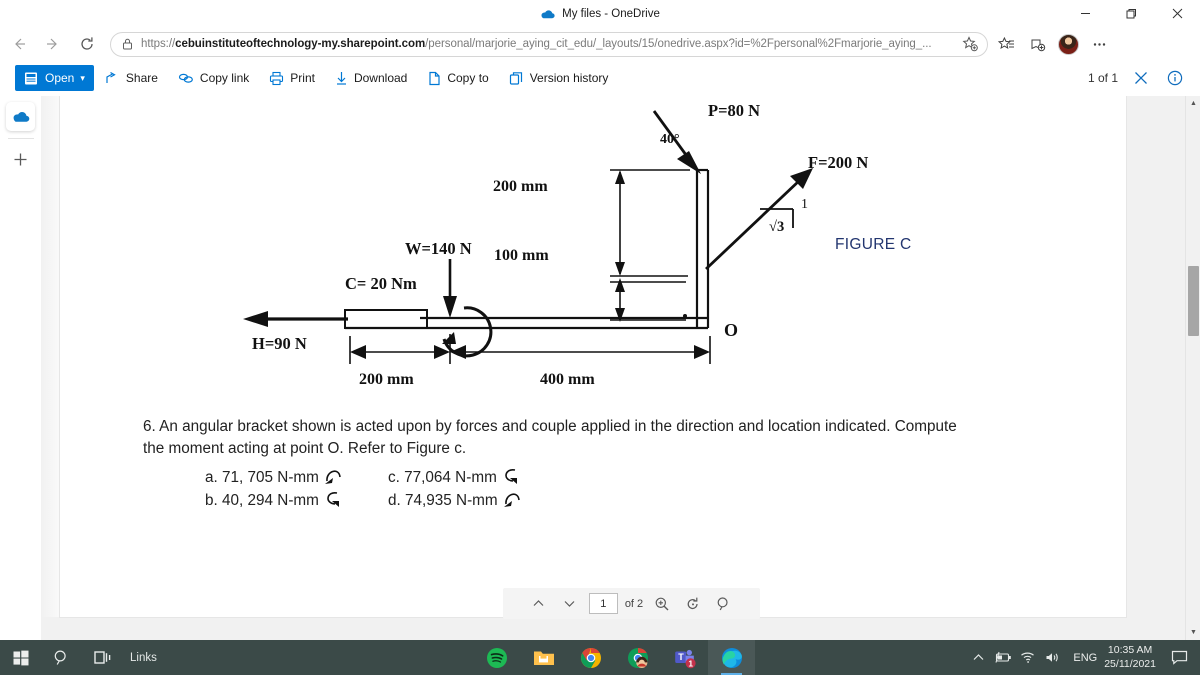  Describe the element at coordinates (631, 603) in the screenshot. I see `pdf-navigation-toolbar: 1 of 2` at that location.